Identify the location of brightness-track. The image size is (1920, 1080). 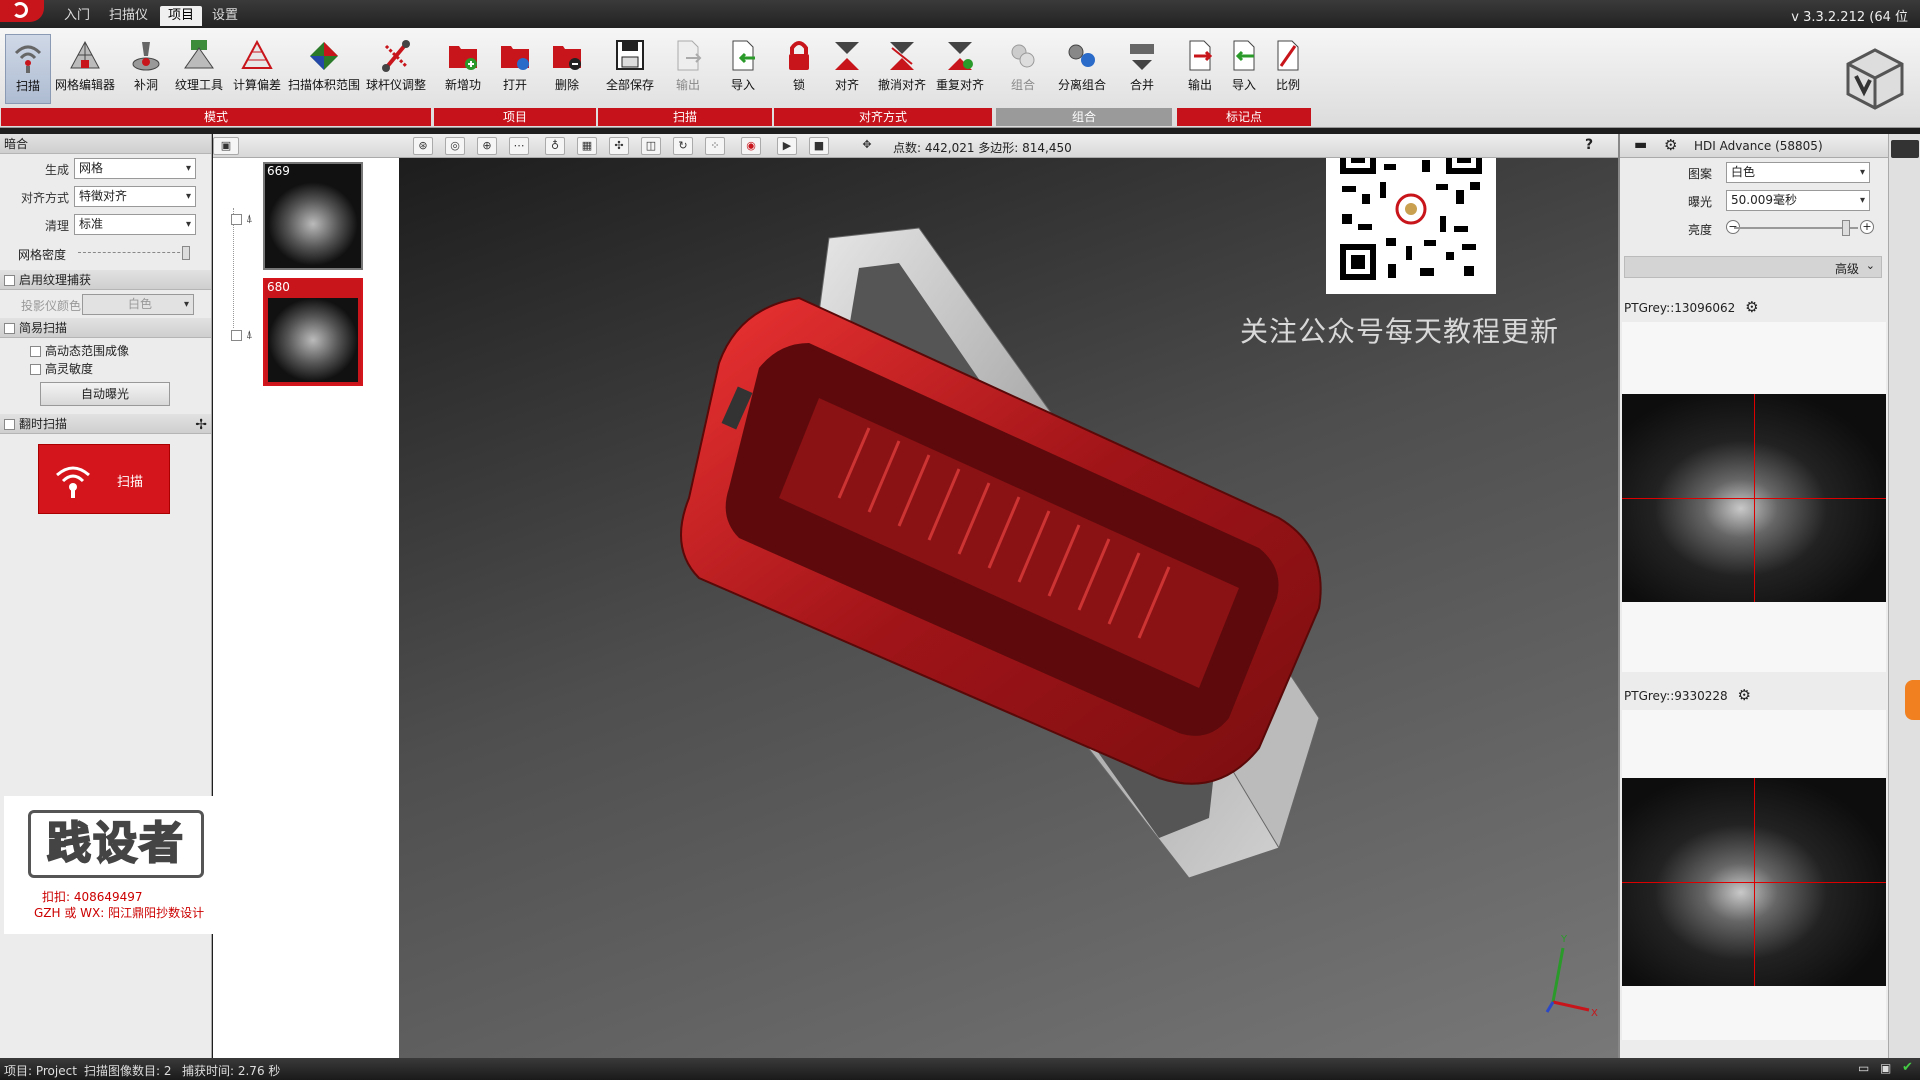
(1796, 228).